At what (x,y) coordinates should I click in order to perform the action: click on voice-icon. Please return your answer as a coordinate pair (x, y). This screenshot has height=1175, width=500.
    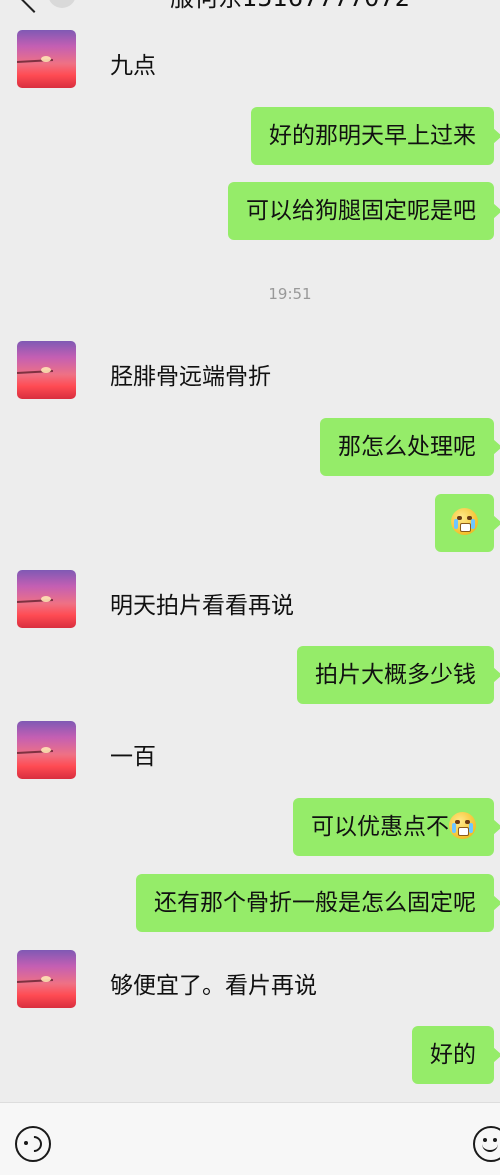
    Looking at the image, I should click on (33, 1144).